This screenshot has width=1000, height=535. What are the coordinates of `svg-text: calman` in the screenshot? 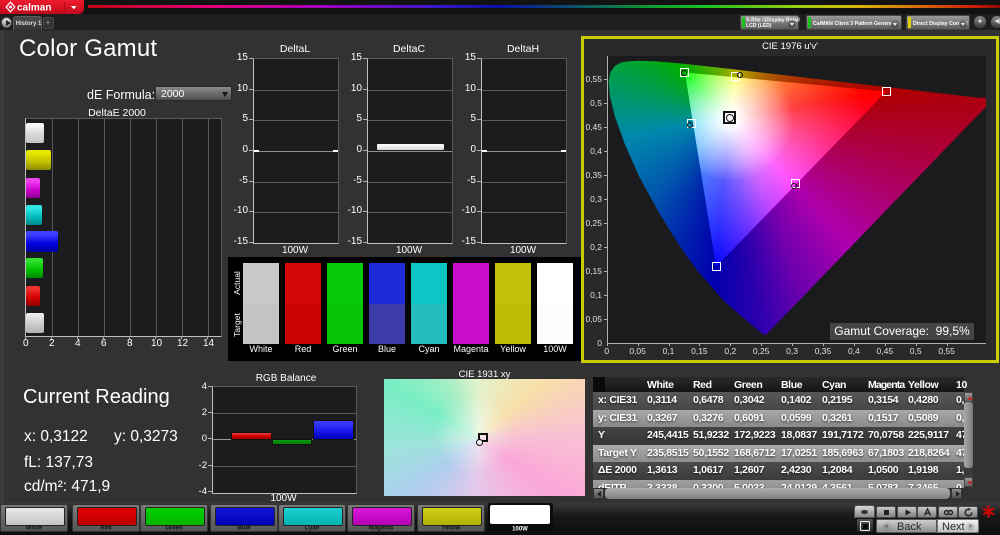 It's located at (34, 8).